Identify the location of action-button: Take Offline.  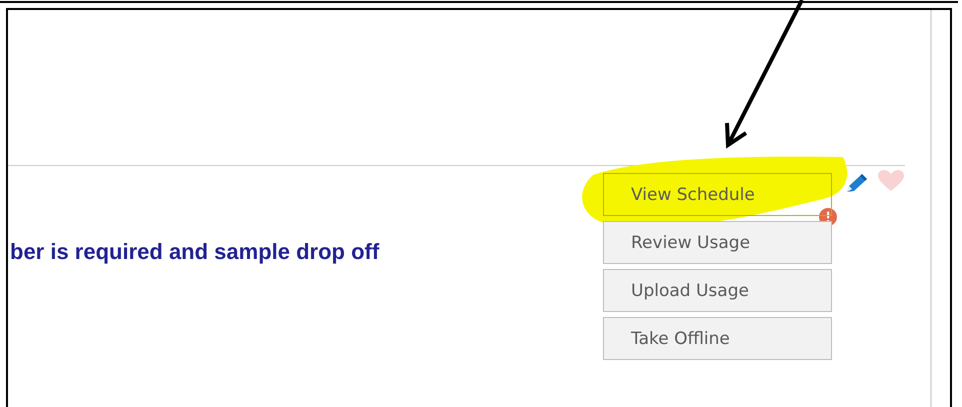
(717, 338).